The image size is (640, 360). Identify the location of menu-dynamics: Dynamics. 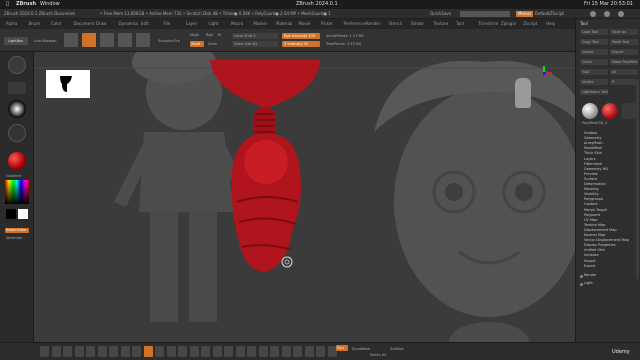
(129, 24).